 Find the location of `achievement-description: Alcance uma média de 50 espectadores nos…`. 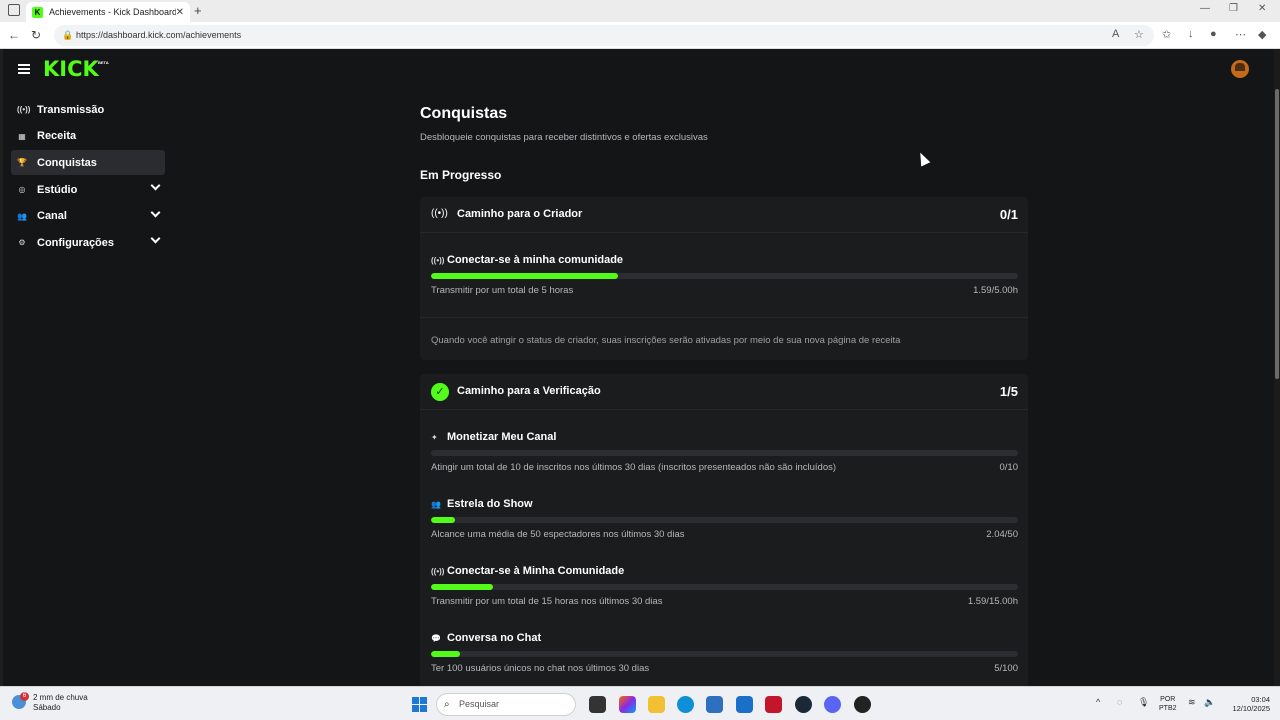

achievement-description: Alcance uma média de 50 espectadores nos… is located at coordinates (558, 534).